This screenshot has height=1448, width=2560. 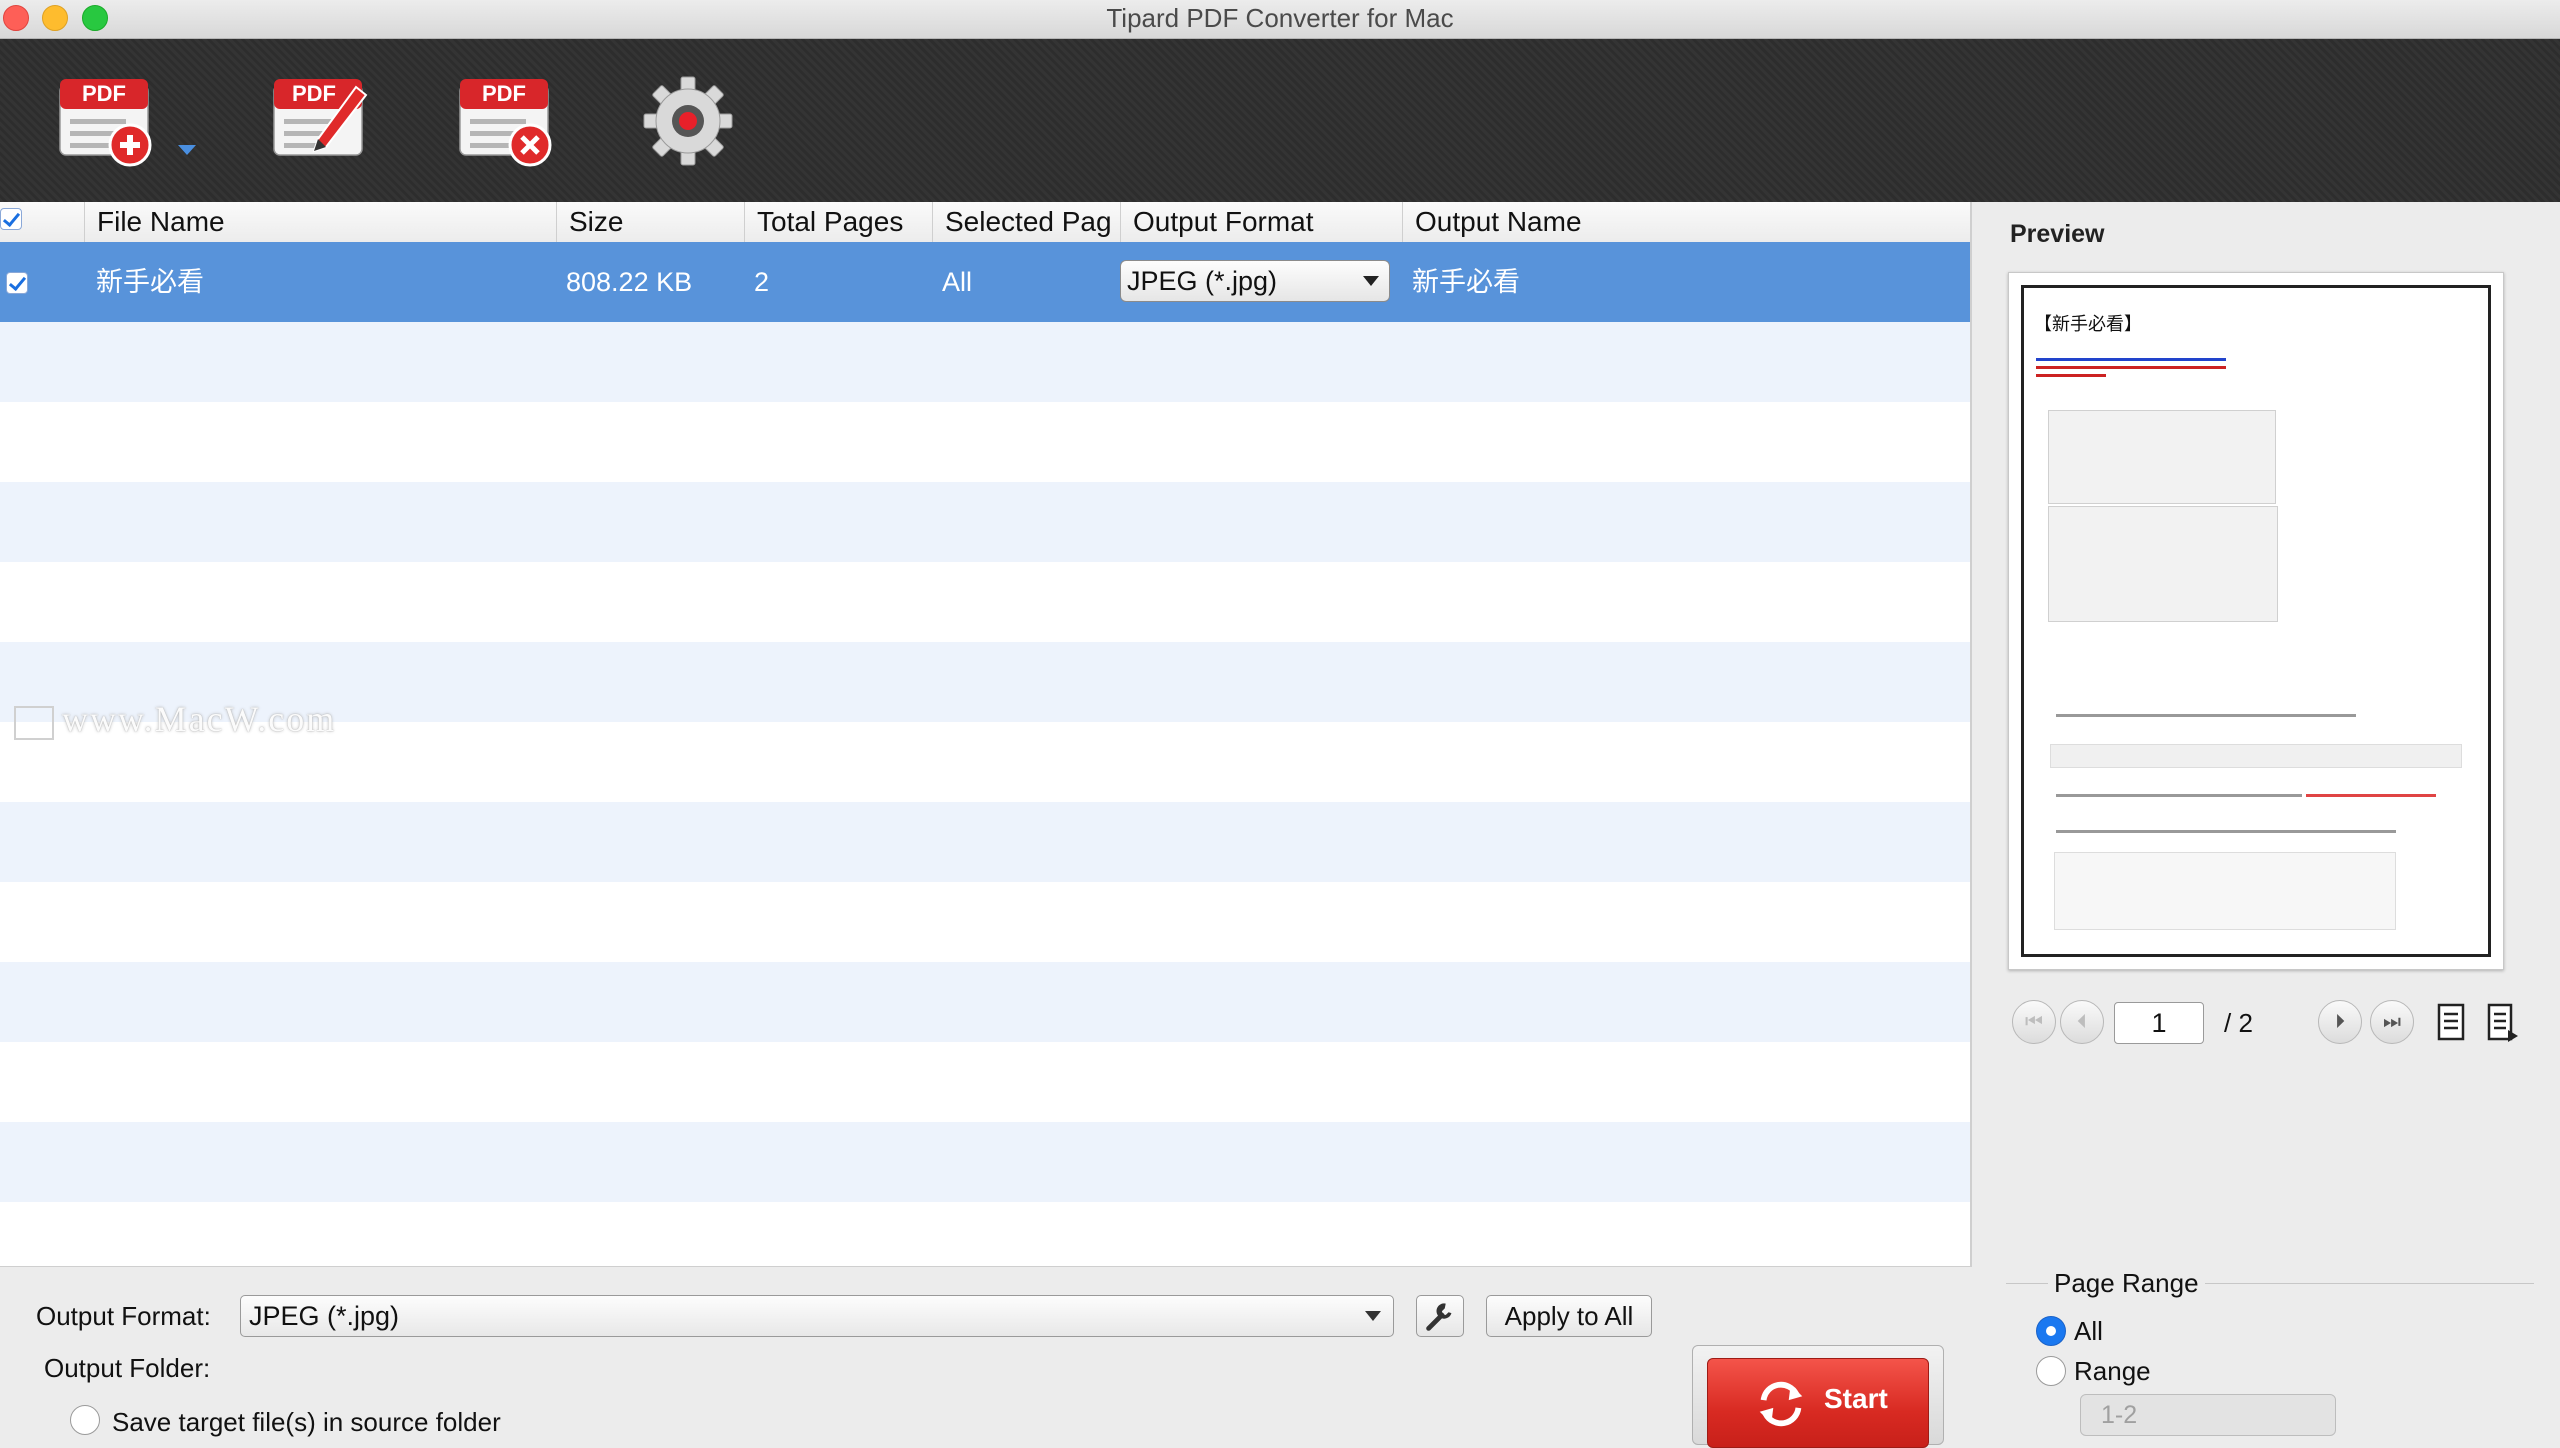 I want to click on page-range-all-label: All, so click(x=2088, y=1331).